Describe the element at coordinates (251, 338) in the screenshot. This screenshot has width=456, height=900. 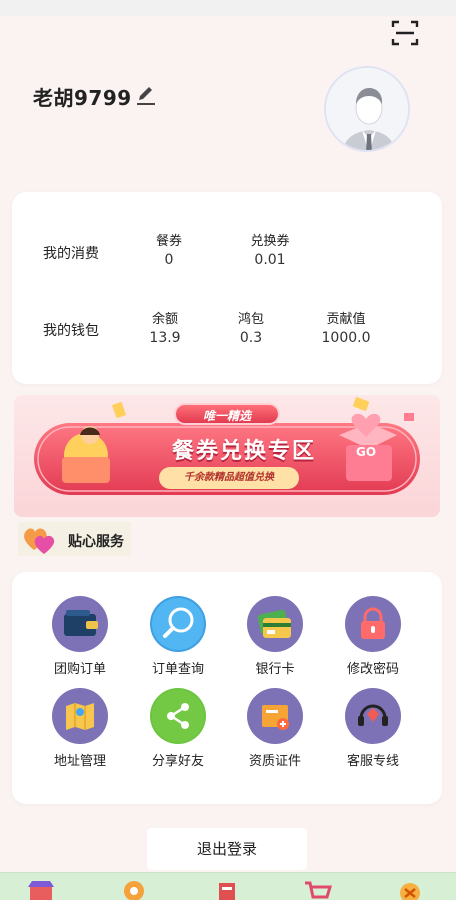
I see `stat-value: 0.3` at that location.